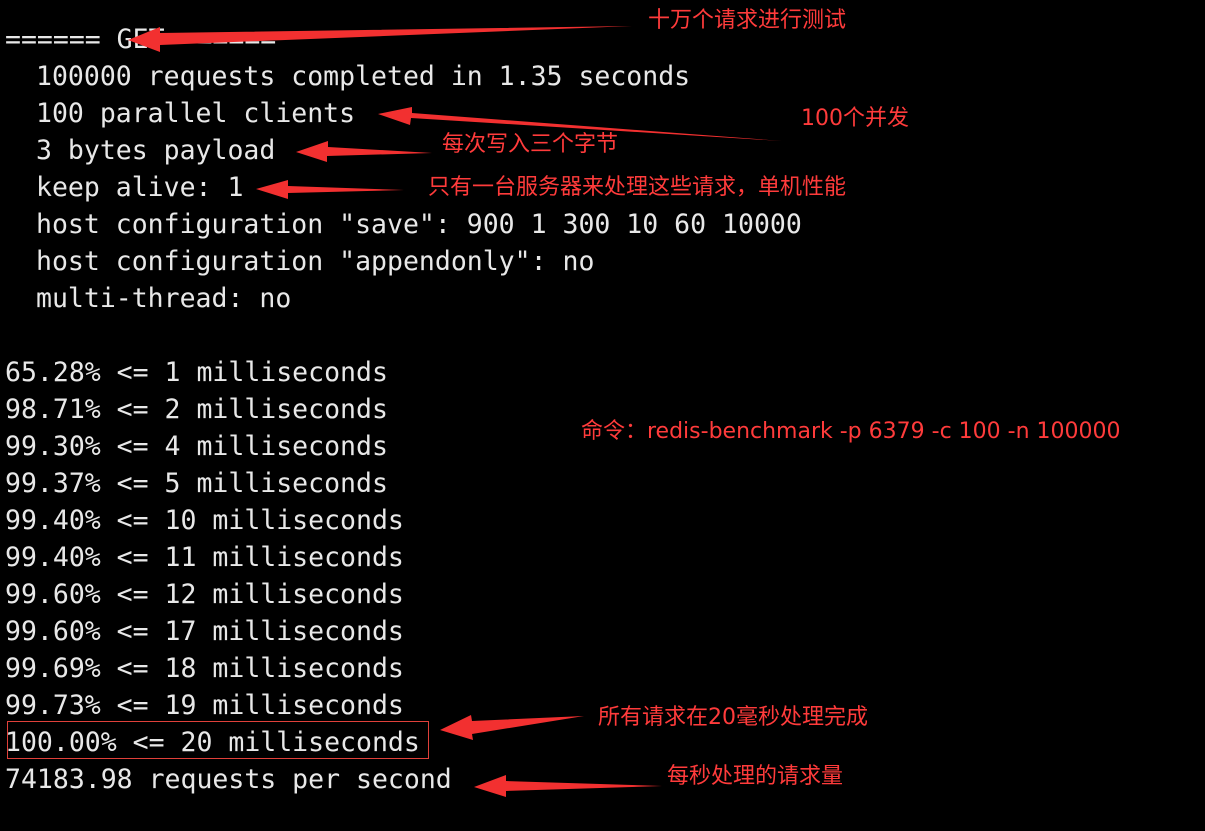 The width and height of the screenshot is (1205, 831). I want to click on requests-annotation: 十万个请求进行测试, so click(747, 20).